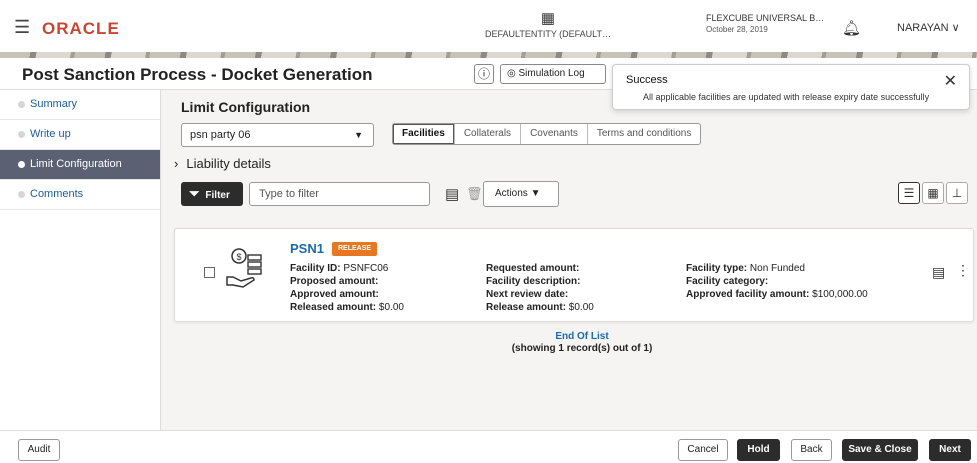  I want to click on detail-row: Release amount: $0.00, so click(540, 307).